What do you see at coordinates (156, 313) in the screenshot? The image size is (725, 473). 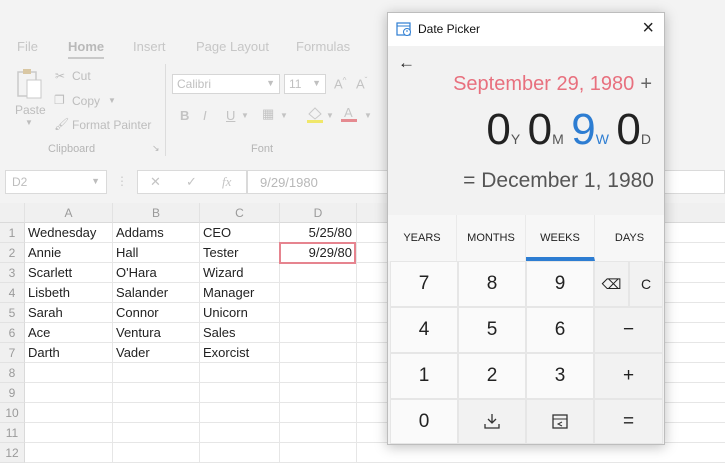 I see `table-cell: Connor` at bounding box center [156, 313].